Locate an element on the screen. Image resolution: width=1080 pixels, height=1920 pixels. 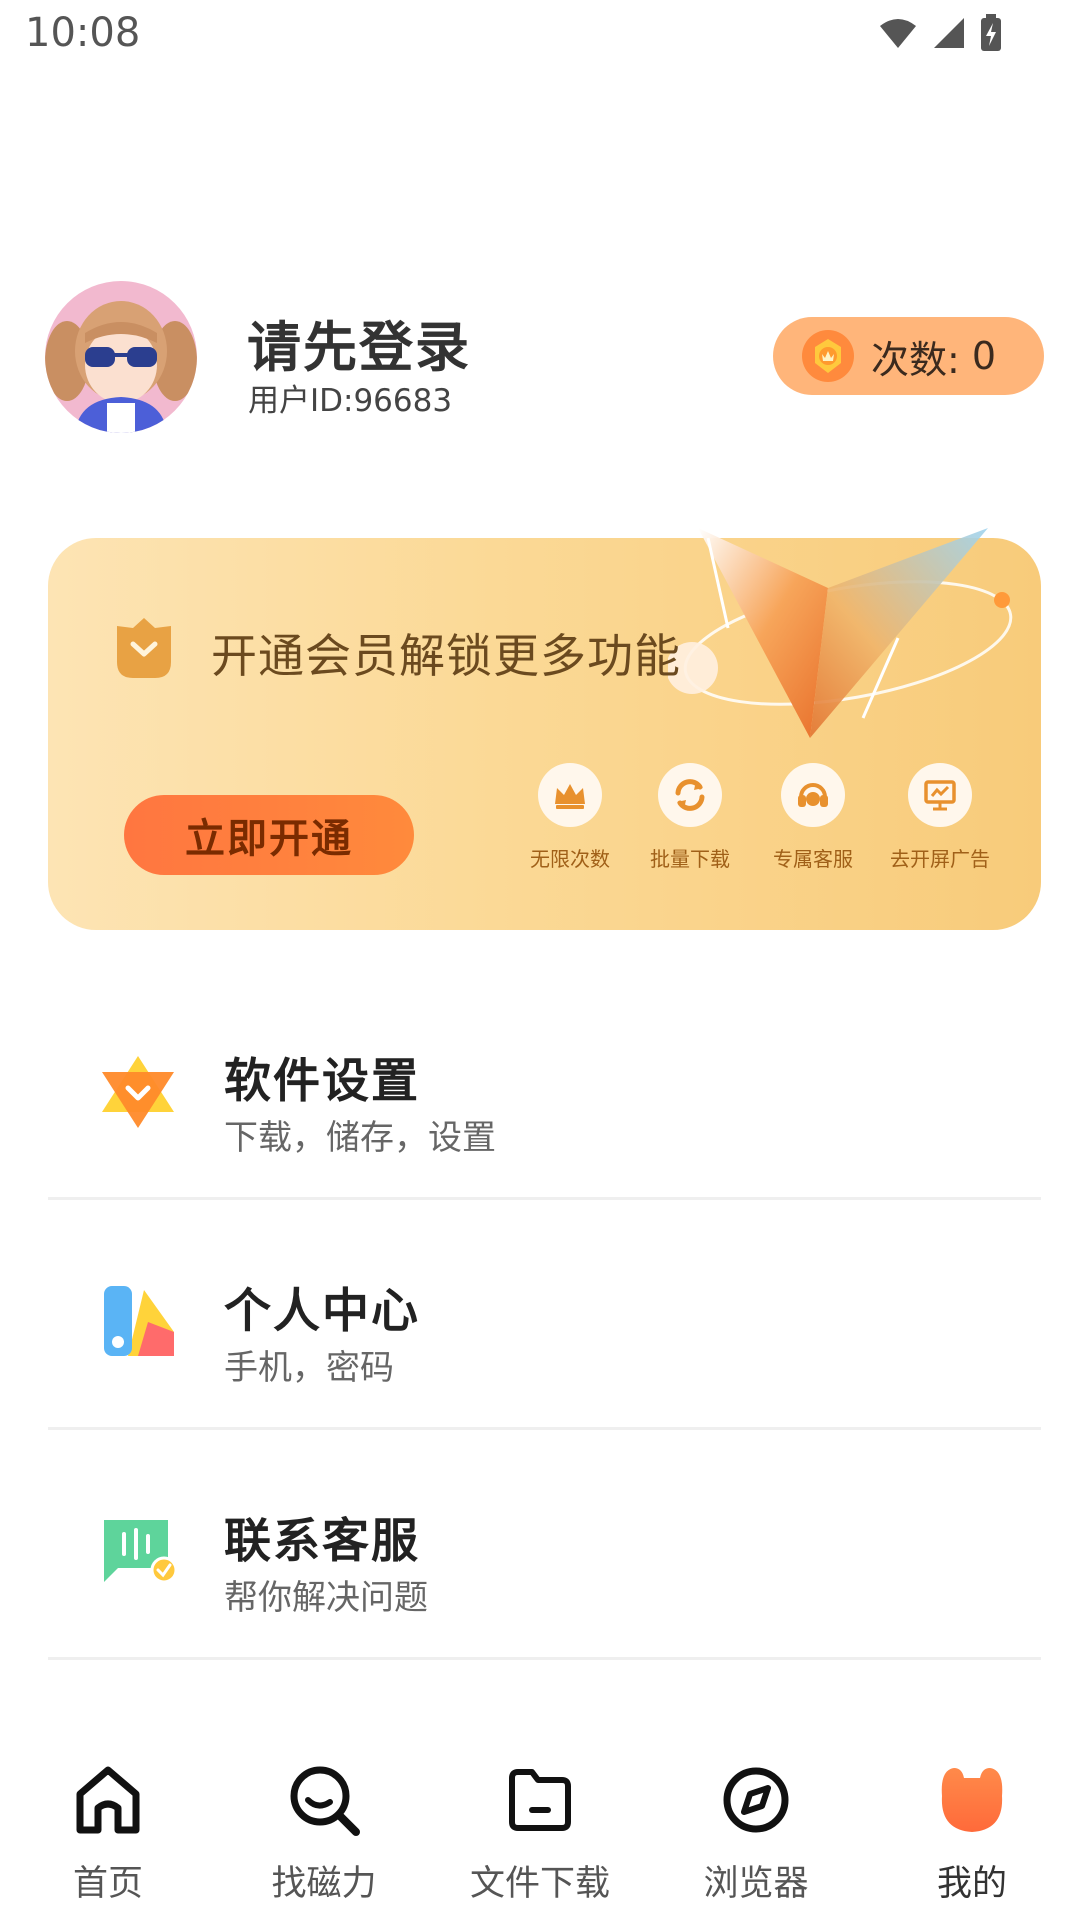
menu-subtitle: 帮你解决问题 is located at coordinates (326, 1598).